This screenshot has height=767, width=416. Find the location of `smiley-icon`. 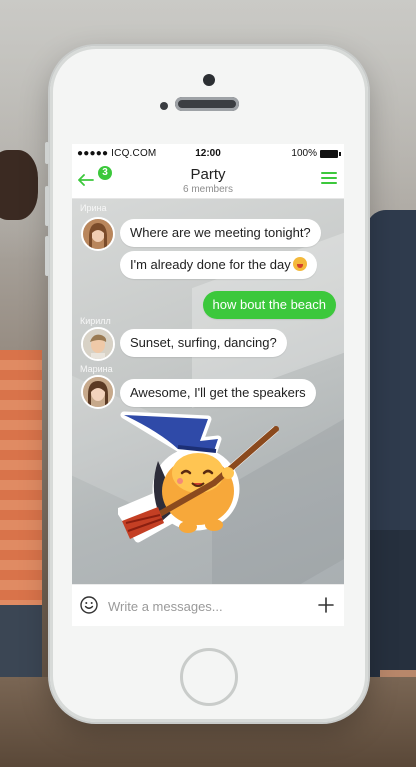

smiley-icon is located at coordinates (89, 605).